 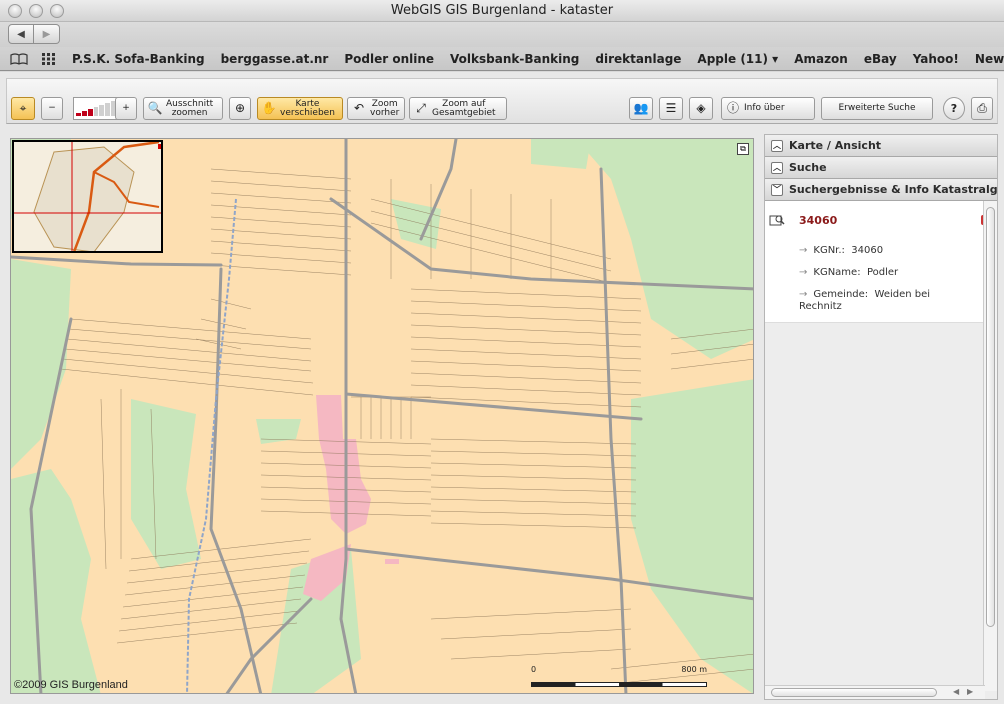 I want to click on copyright-notice: ©2009 GIS Burgenland, so click(x=71, y=685).